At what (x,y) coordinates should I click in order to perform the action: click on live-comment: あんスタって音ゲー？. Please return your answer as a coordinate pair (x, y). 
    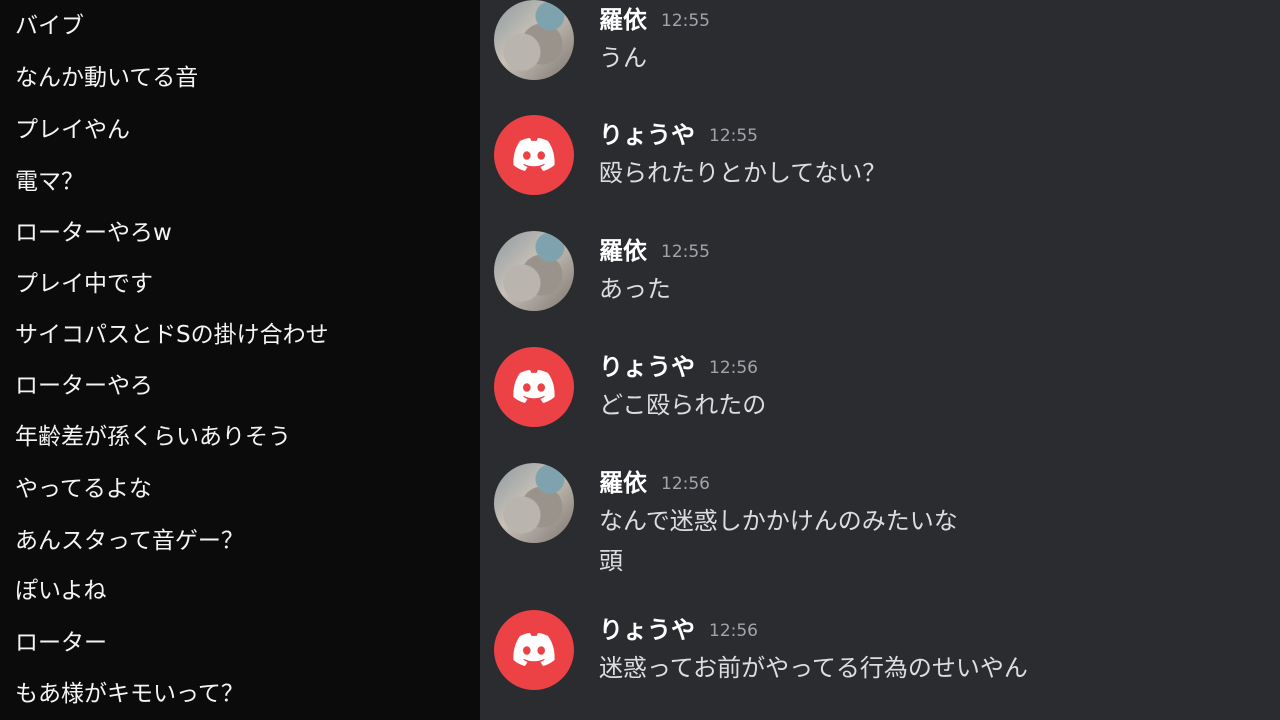
    Looking at the image, I should click on (129, 541).